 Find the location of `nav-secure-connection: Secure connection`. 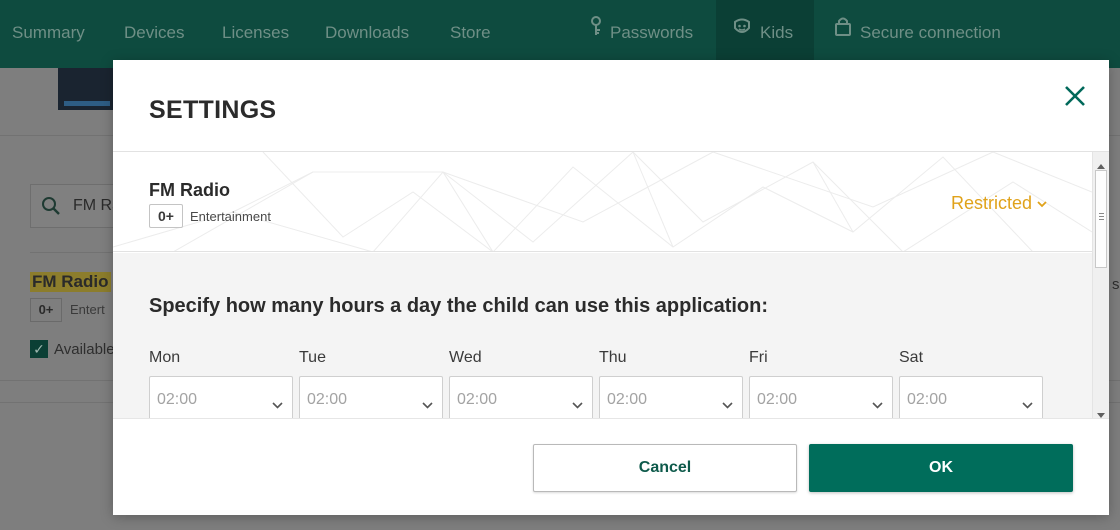

nav-secure-connection: Secure connection is located at coordinates (917, 34).